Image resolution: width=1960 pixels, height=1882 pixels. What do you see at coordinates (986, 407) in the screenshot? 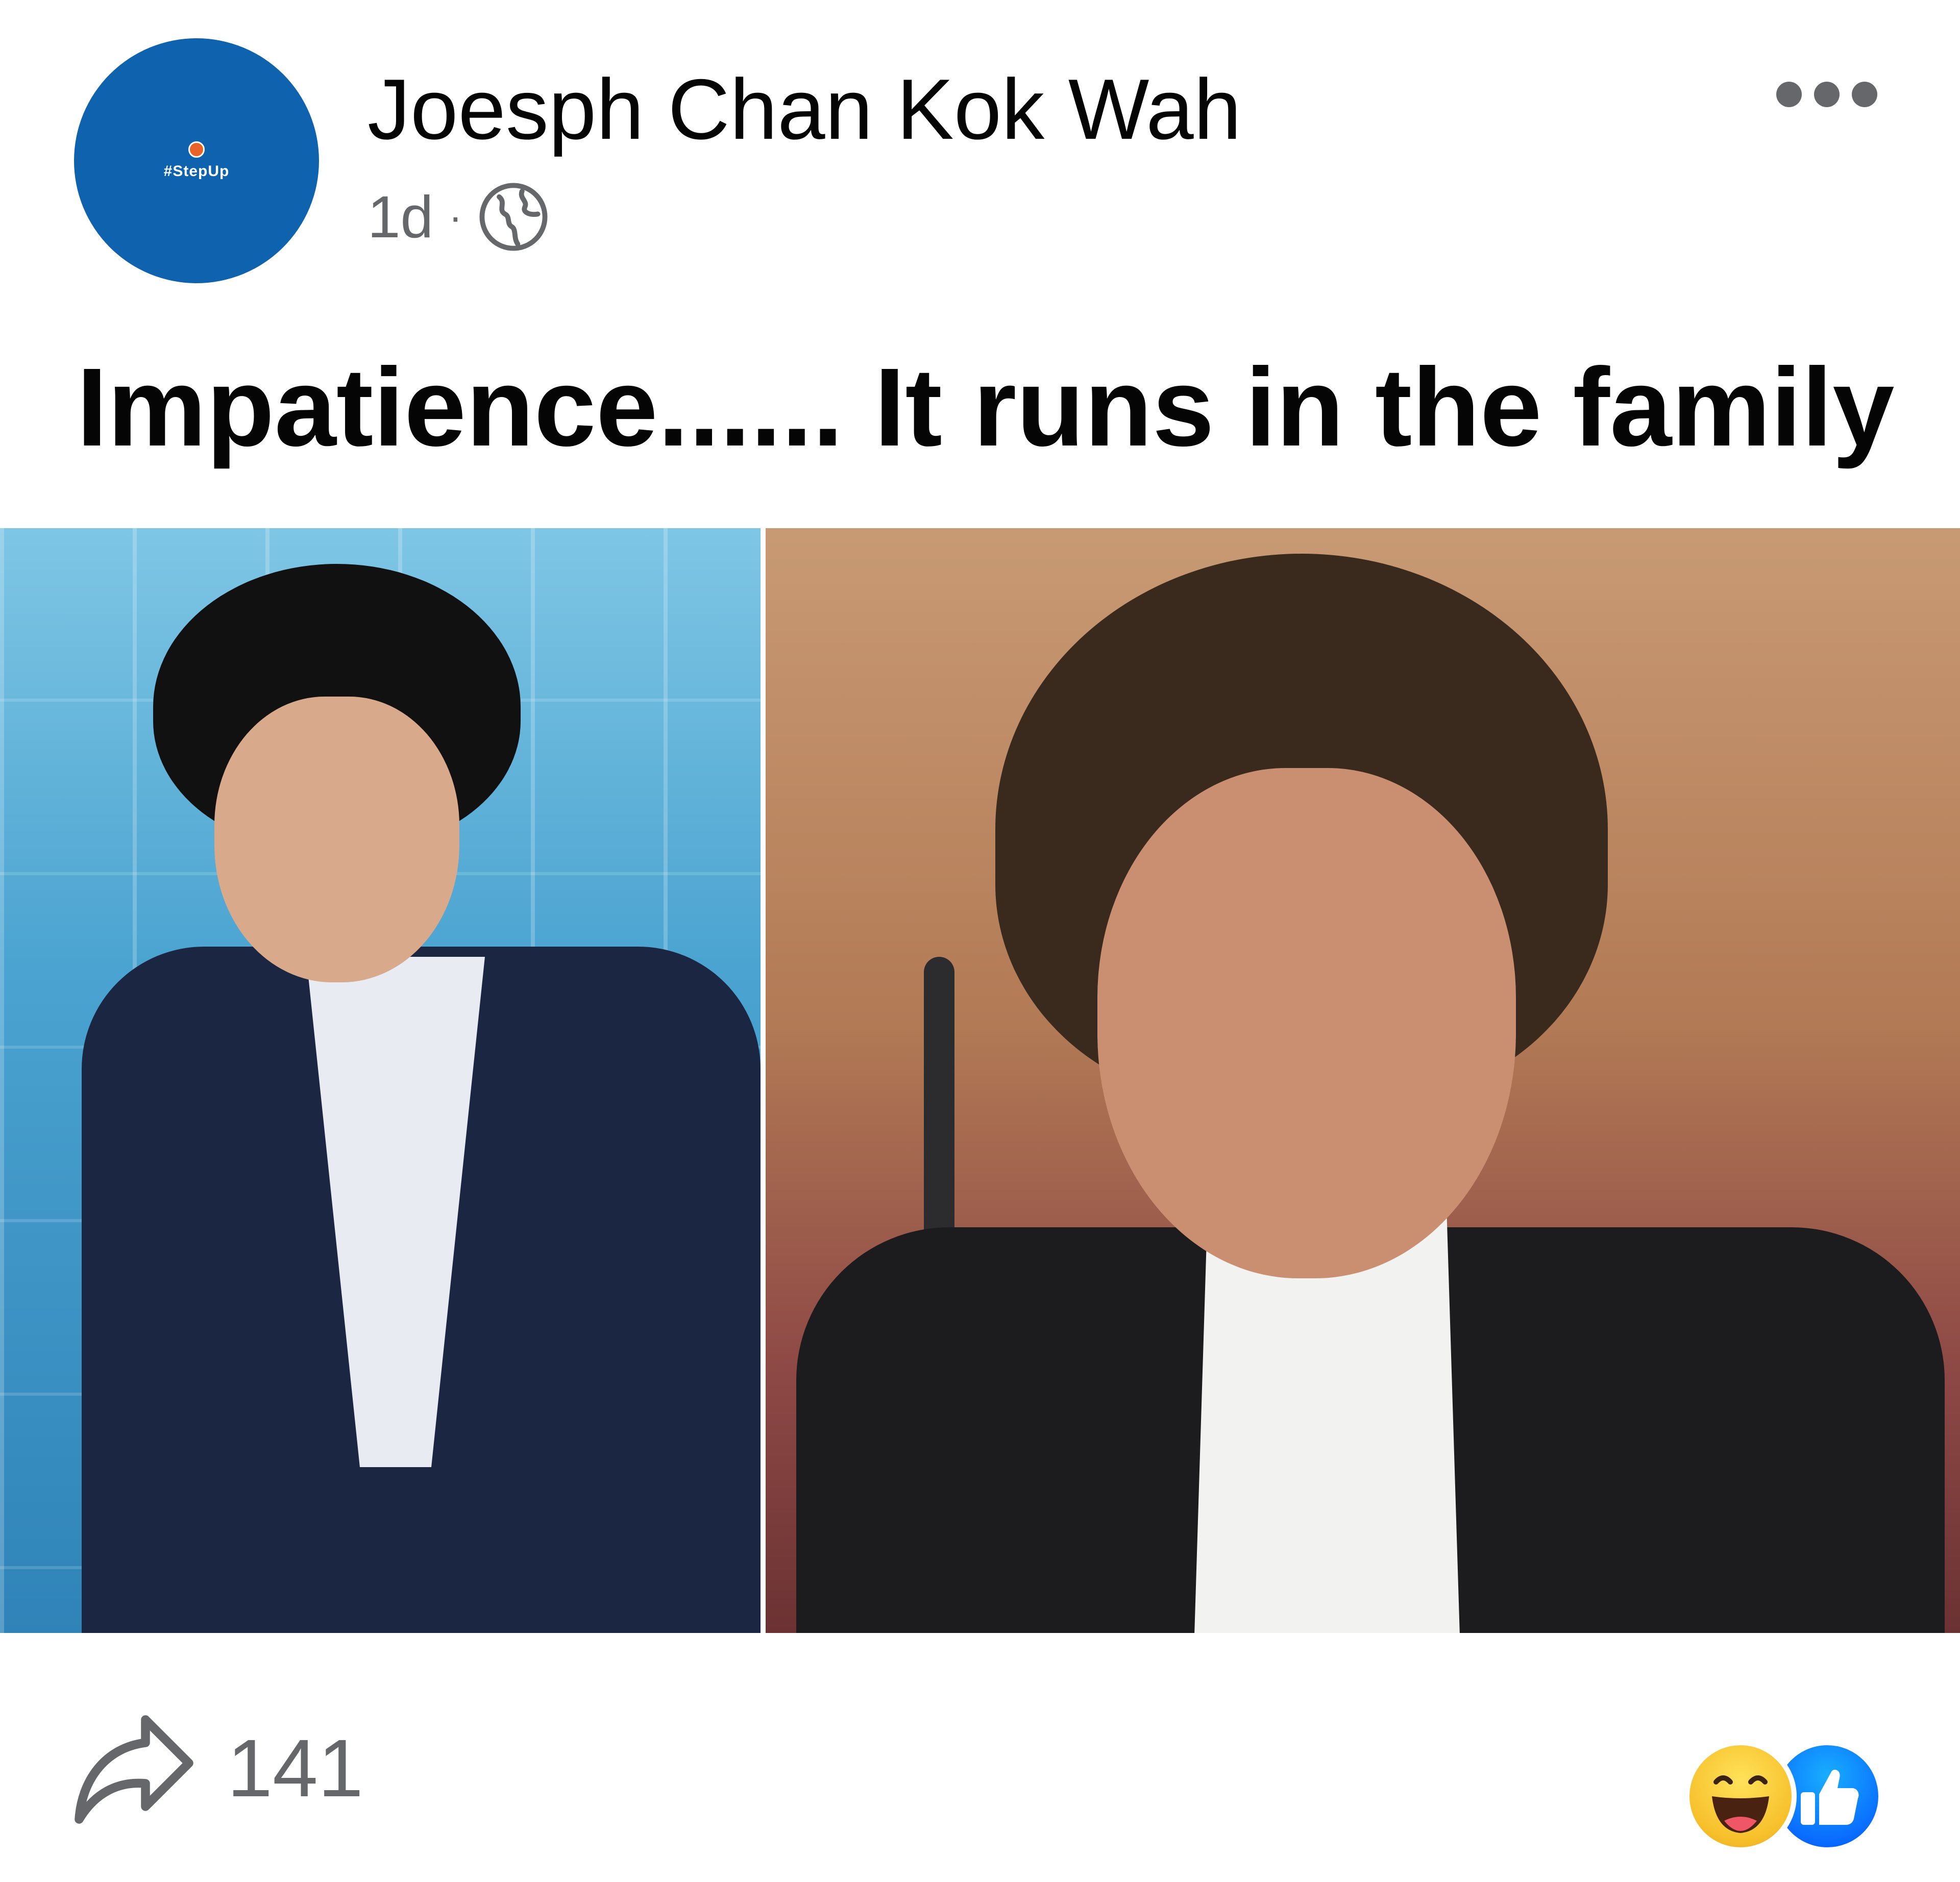
I see `post-caption: Impatience...... It runs in the family` at bounding box center [986, 407].